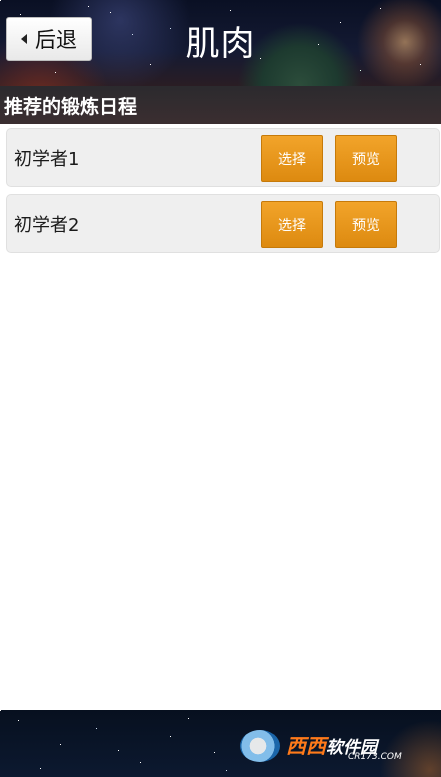 Image resolution: width=441 pixels, height=777 pixels. I want to click on watermark-logo: 西西软件园 CR173.COM, so click(340, 746).